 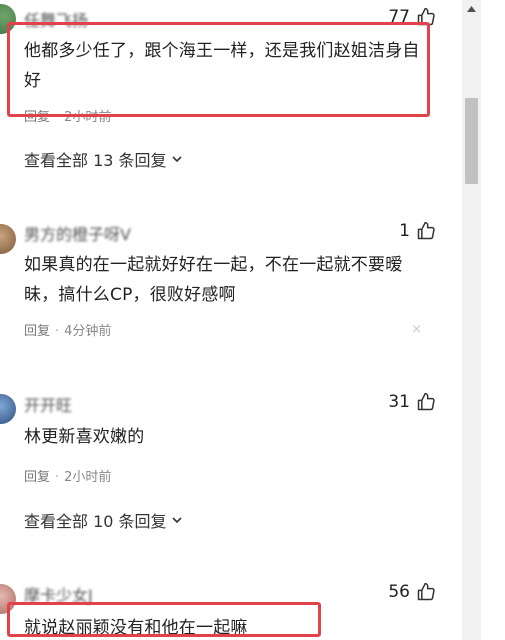 I want to click on view-all-replies-label: 查看全部 13 条回复, so click(x=95, y=160).